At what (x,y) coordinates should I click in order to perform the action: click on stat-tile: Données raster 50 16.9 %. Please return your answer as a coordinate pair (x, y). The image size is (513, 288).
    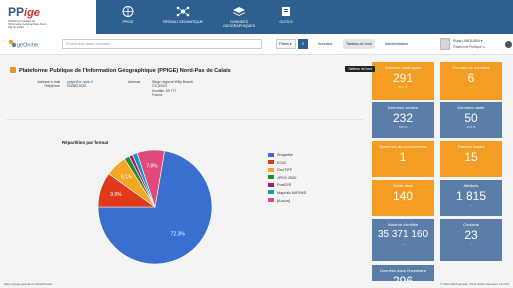
    Looking at the image, I should click on (471, 120).